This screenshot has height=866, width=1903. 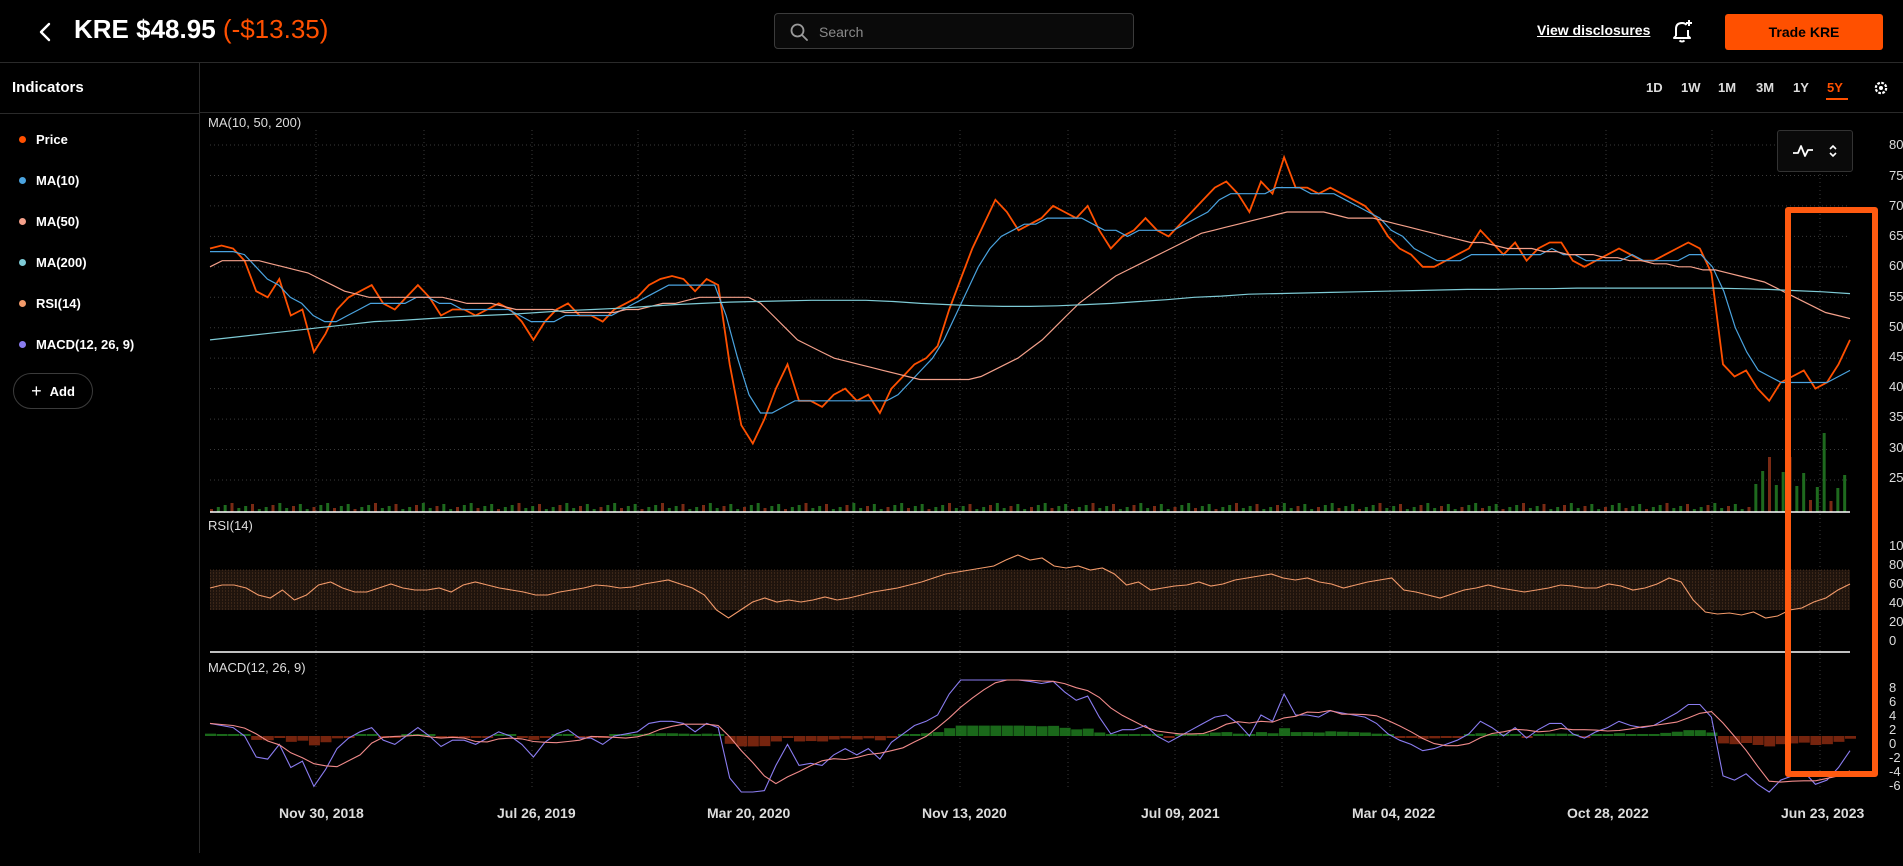 What do you see at coordinates (1815, 151) in the screenshot?
I see `chart-type-toggle` at bounding box center [1815, 151].